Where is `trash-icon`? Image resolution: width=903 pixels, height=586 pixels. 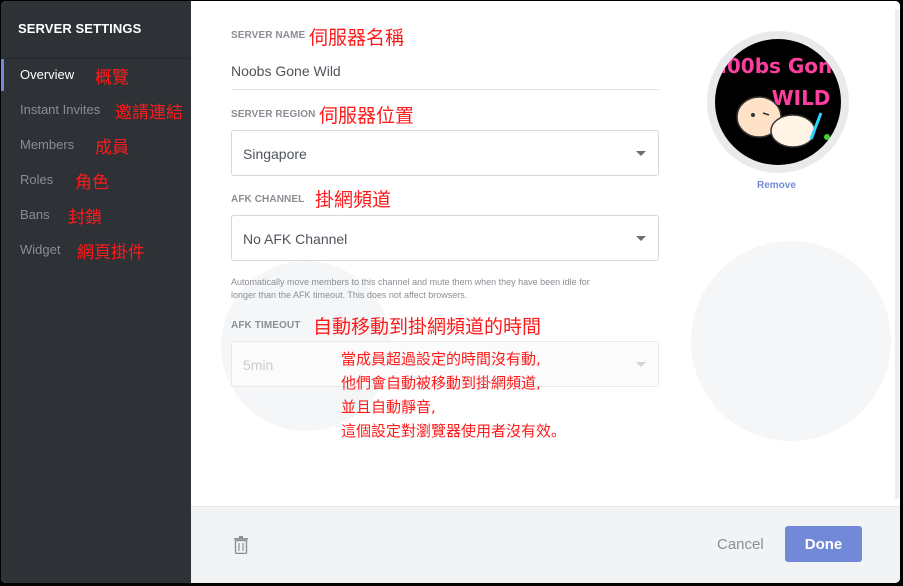 trash-icon is located at coordinates (241, 545).